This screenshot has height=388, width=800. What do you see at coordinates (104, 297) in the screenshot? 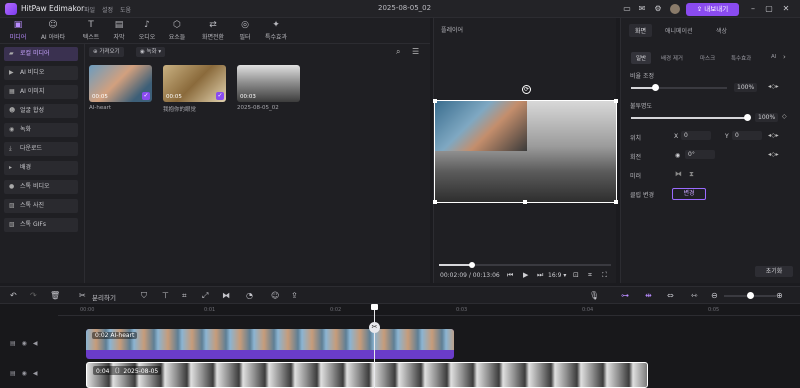
I see `split-button: 분리하기` at bounding box center [104, 297].